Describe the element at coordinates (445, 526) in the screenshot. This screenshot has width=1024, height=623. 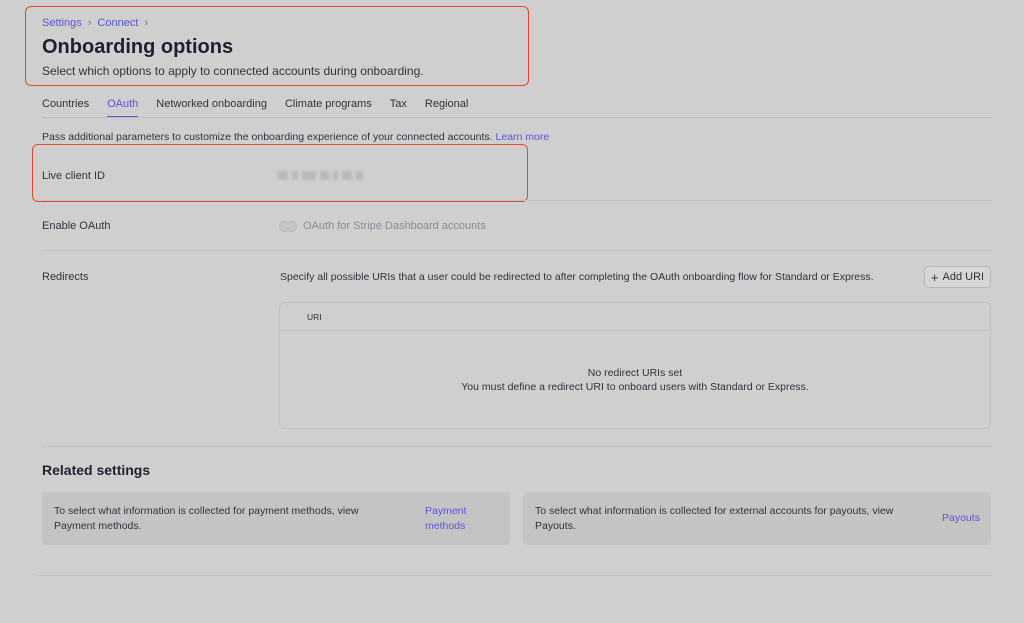
I see `payment-methods-link-line2: methods` at that location.